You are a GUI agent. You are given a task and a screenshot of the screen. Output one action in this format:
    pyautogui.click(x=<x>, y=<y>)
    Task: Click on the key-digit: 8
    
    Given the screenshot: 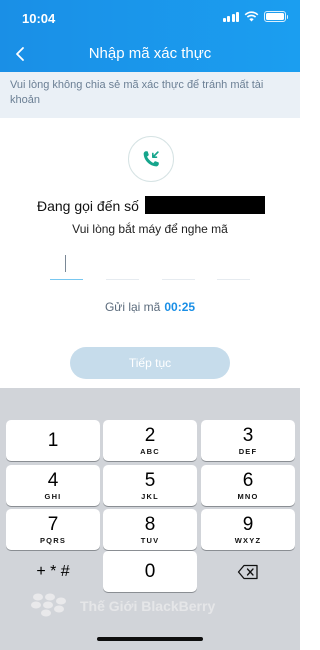 What is the action you would take?
    pyautogui.click(x=150, y=524)
    